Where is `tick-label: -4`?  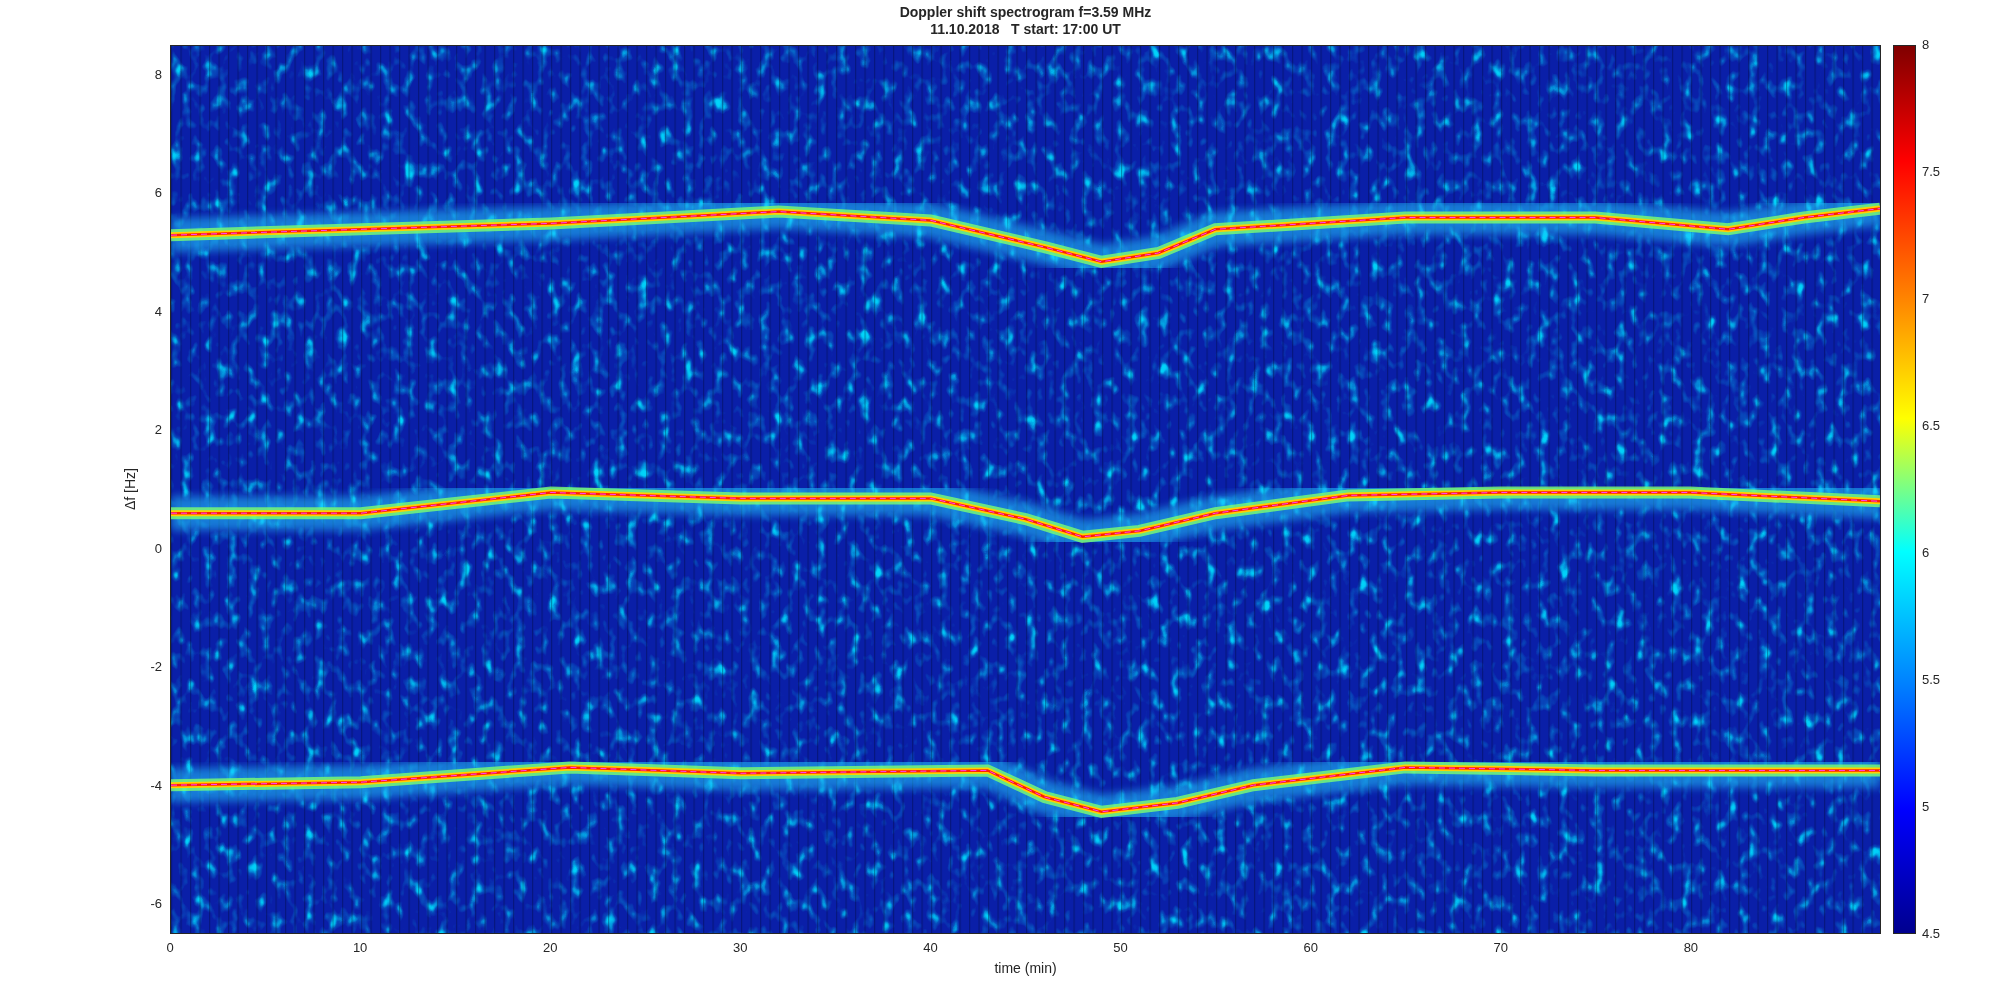 tick-label: -4 is located at coordinates (156, 786).